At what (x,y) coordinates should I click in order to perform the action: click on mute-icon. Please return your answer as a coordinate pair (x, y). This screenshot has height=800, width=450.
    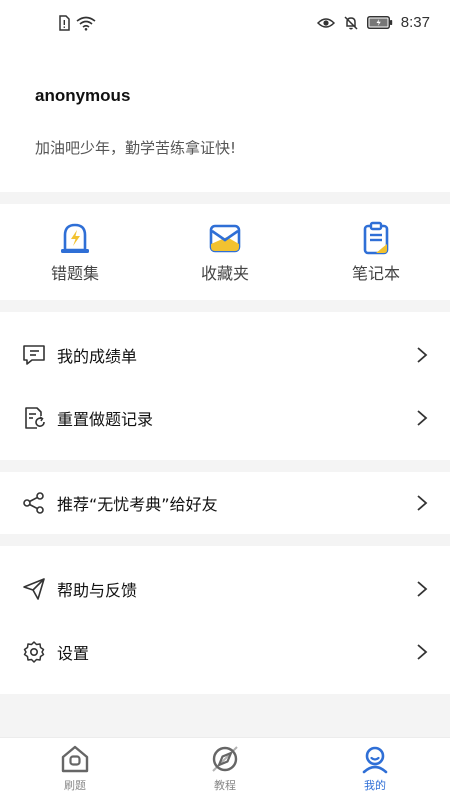
    Looking at the image, I should click on (351, 22).